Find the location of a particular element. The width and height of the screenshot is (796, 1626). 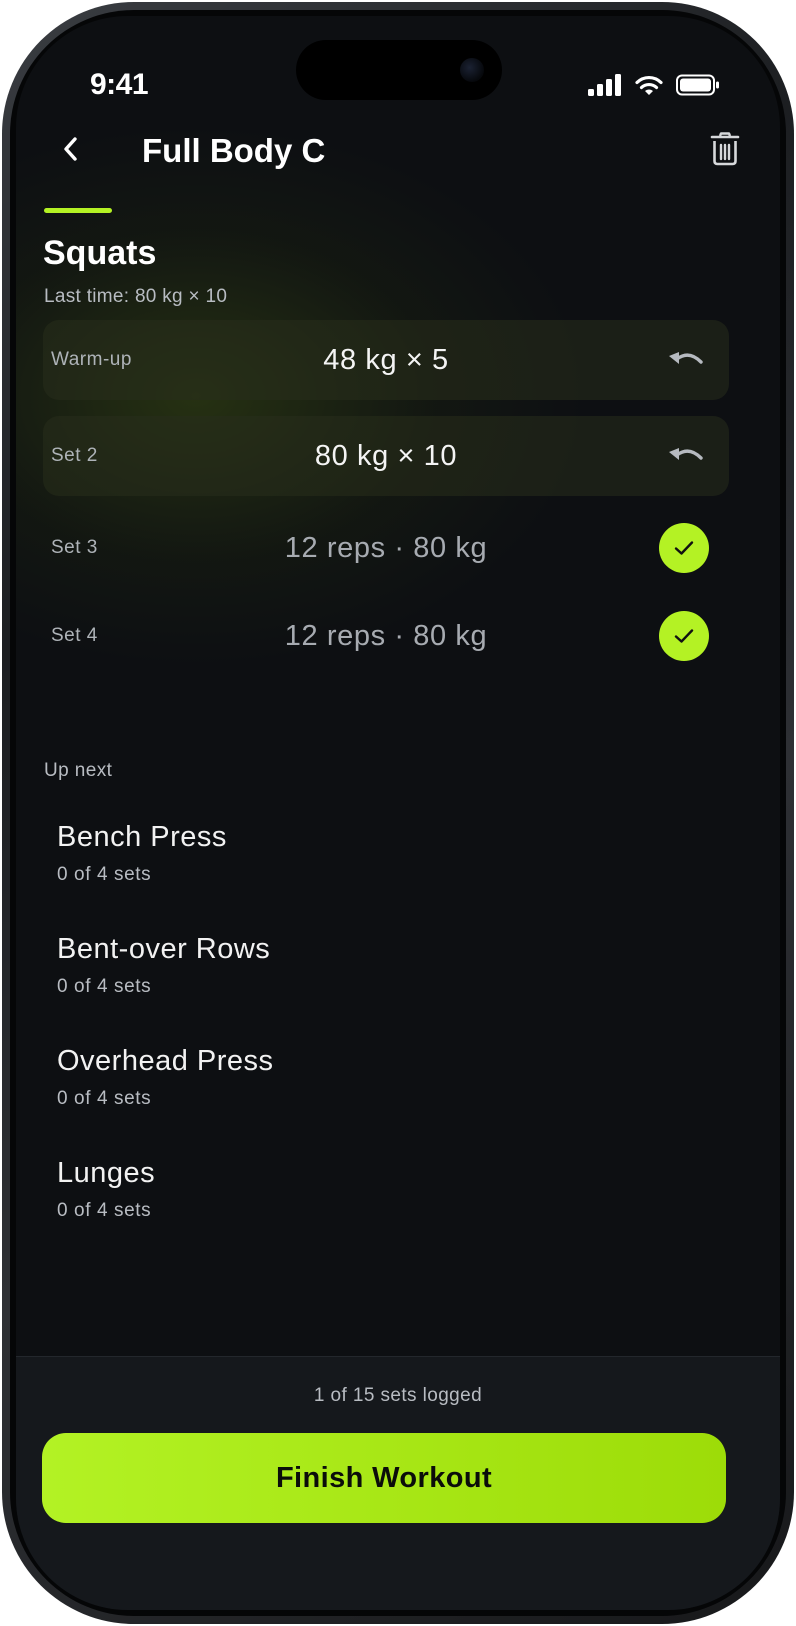

exercise-name: Overhead Press is located at coordinates (165, 1061).